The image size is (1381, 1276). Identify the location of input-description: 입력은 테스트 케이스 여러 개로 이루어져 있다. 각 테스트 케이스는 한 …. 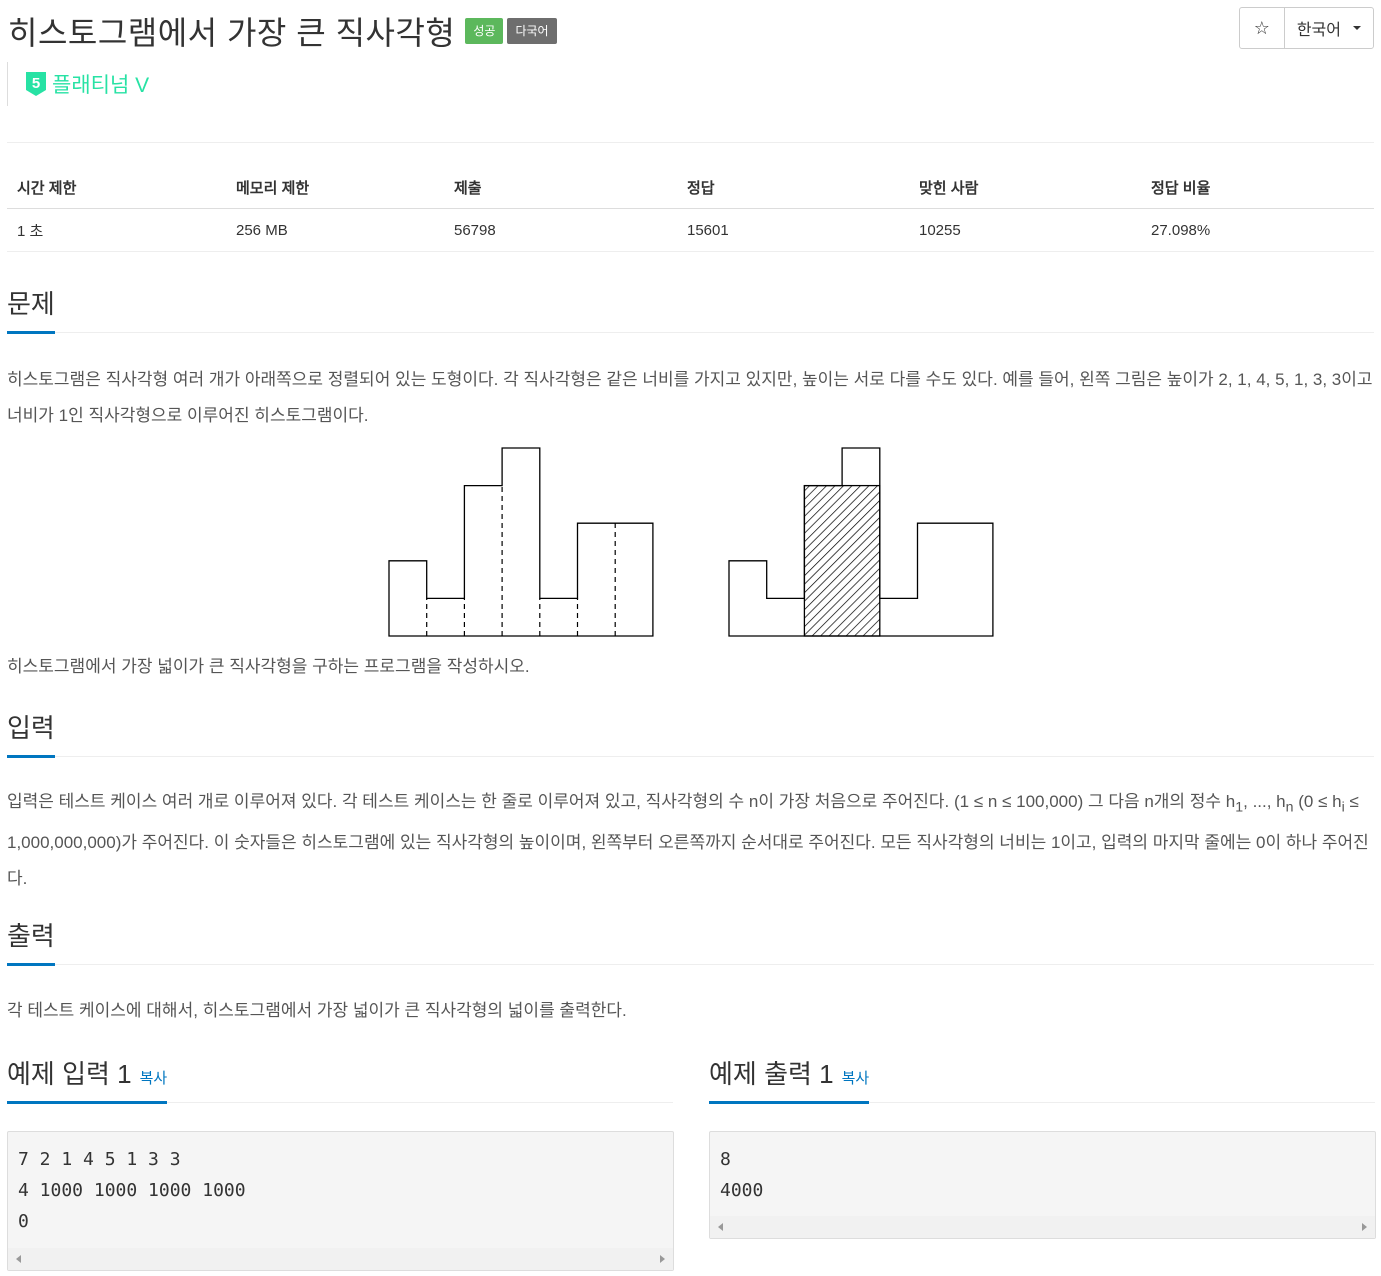
(688, 840).